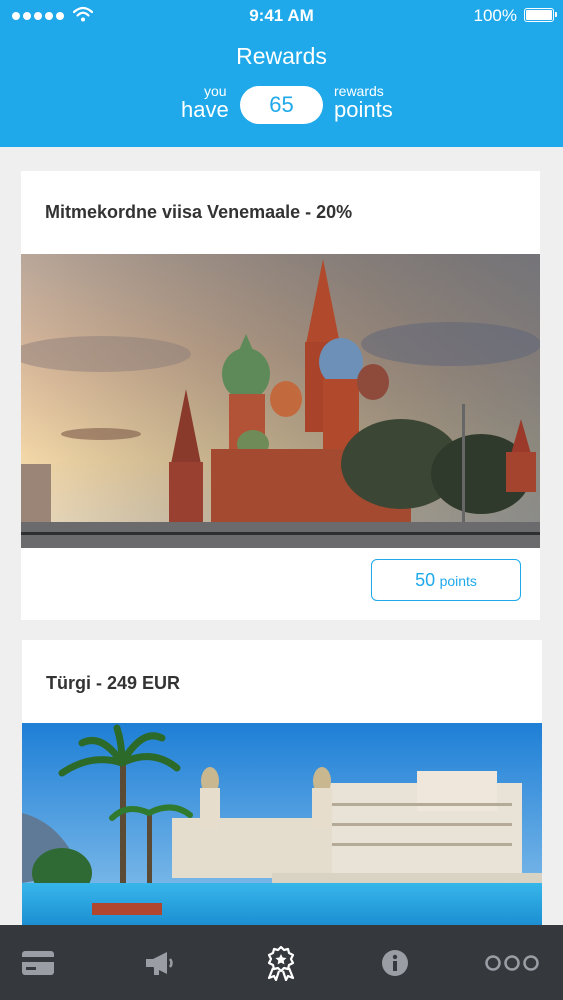  I want to click on reward-title: Türgi - 249 EUR, so click(113, 683).